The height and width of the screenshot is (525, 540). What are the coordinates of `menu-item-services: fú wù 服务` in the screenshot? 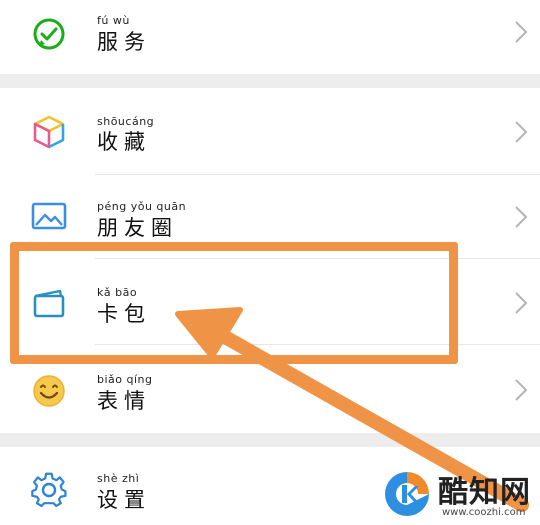 It's located at (270, 37).